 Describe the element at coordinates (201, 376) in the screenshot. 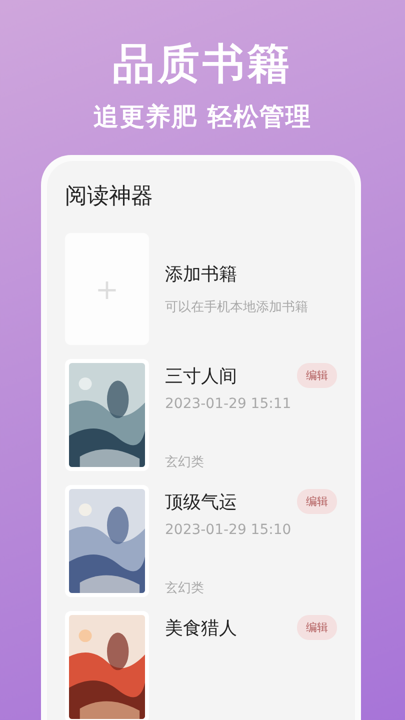

I see `book-title: 三寸人间` at that location.